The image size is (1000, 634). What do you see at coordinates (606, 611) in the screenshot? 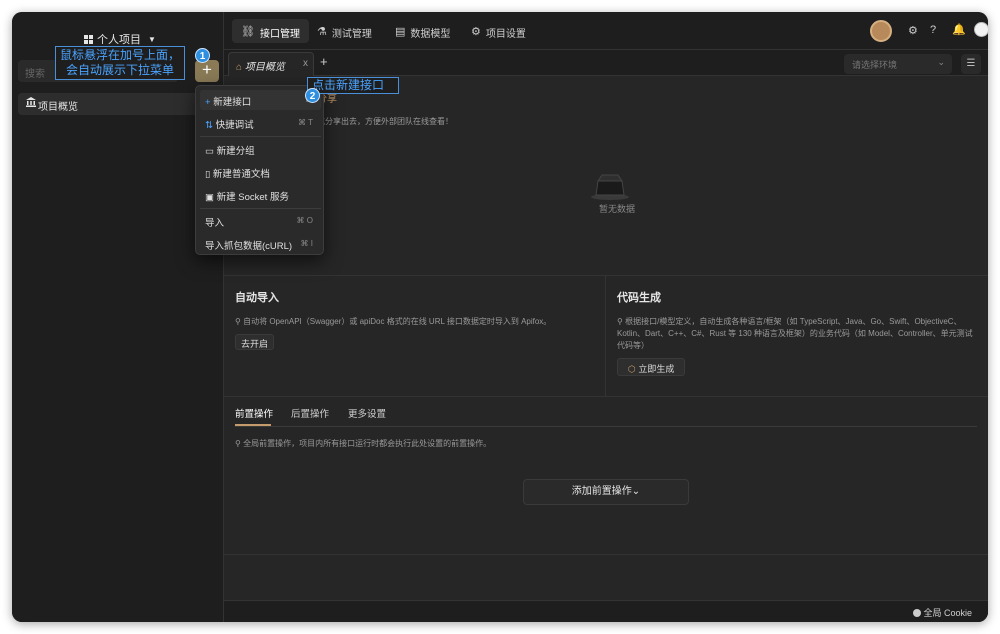
I see `status-bar: 全局 Cookie` at bounding box center [606, 611].